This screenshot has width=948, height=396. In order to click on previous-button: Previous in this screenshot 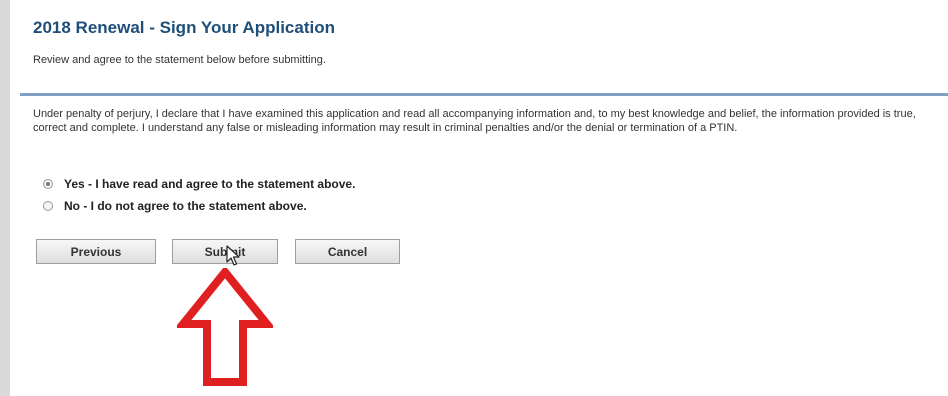, I will do `click(96, 251)`.